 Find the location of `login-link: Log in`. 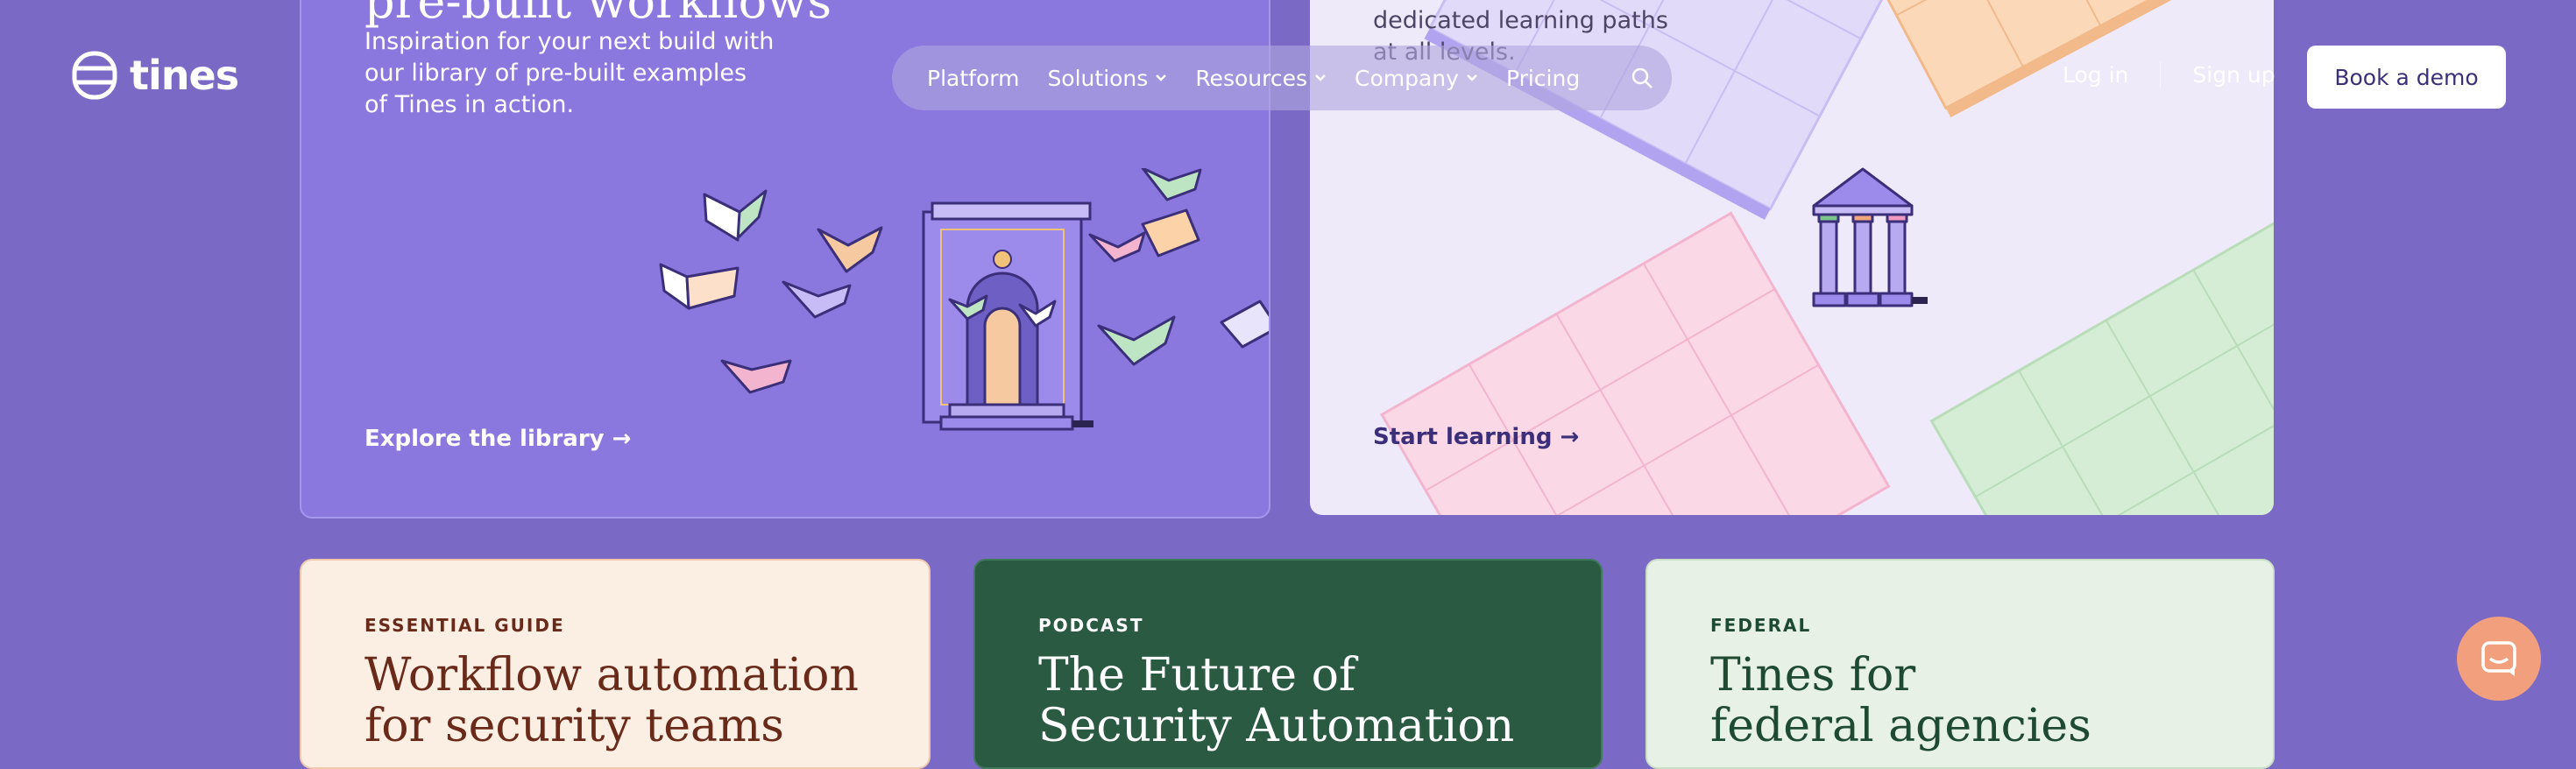

login-link: Log in is located at coordinates (2095, 75).